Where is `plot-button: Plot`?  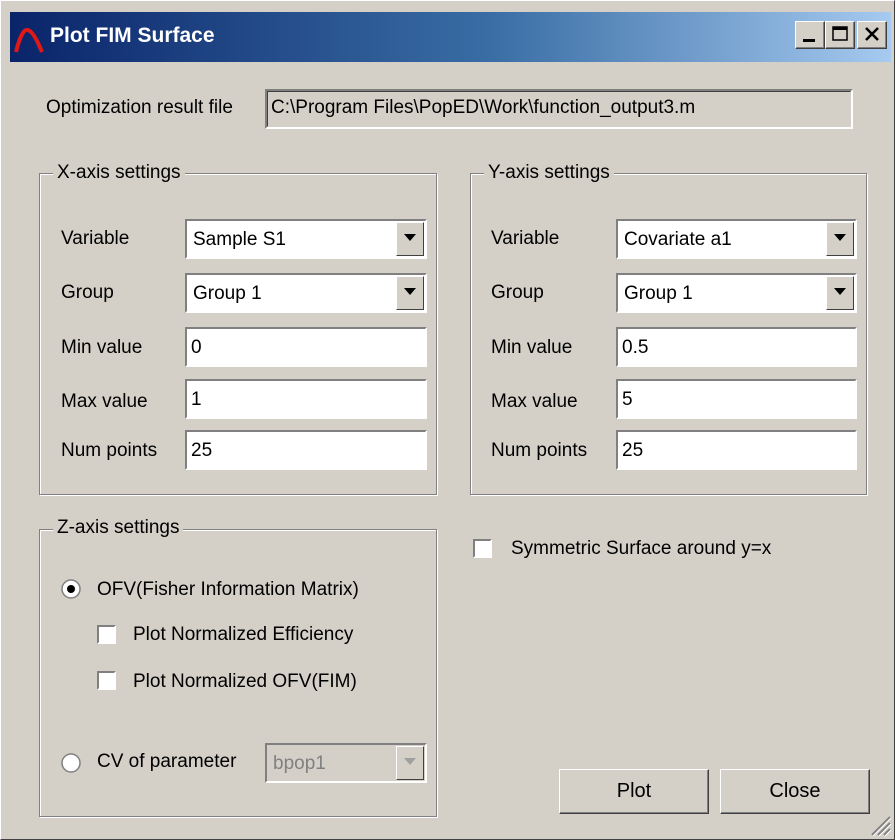
plot-button: Plot is located at coordinates (634, 791).